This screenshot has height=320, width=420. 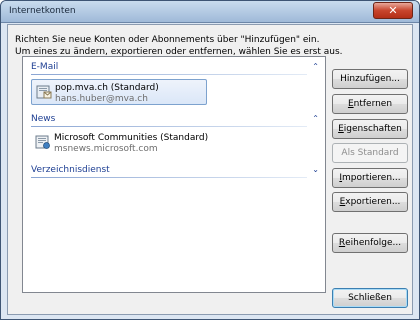 What do you see at coordinates (131, 138) in the screenshot?
I see `account-name: Microsoft Communities (Standard)` at bounding box center [131, 138].